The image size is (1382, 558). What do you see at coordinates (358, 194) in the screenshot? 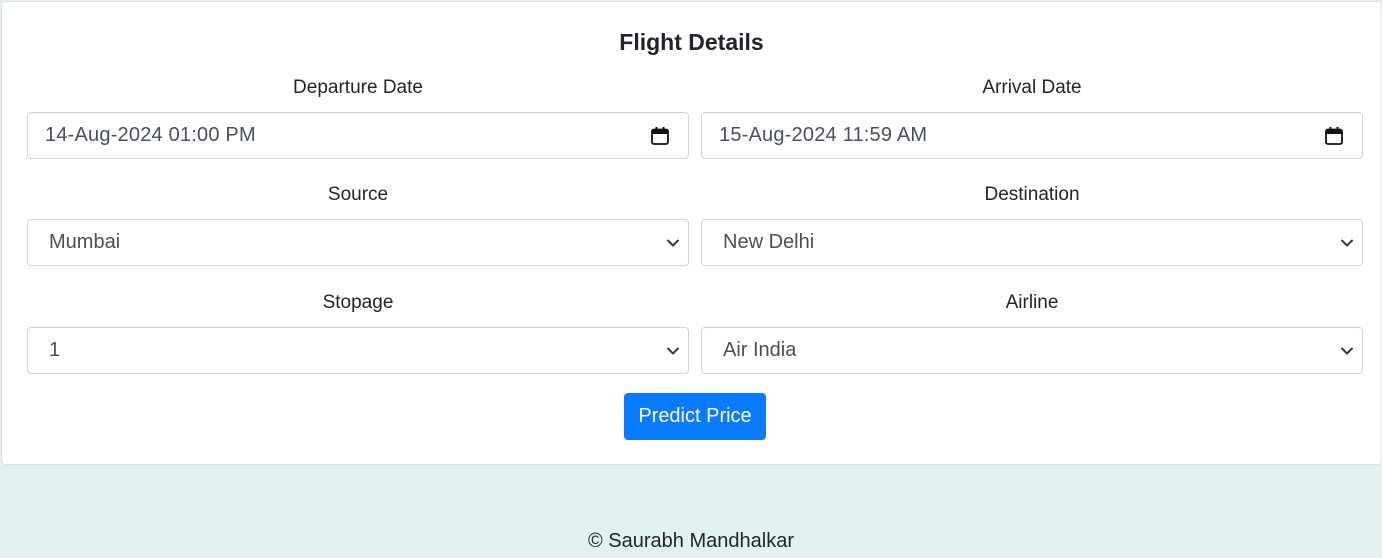
I see `source-label: Source` at bounding box center [358, 194].